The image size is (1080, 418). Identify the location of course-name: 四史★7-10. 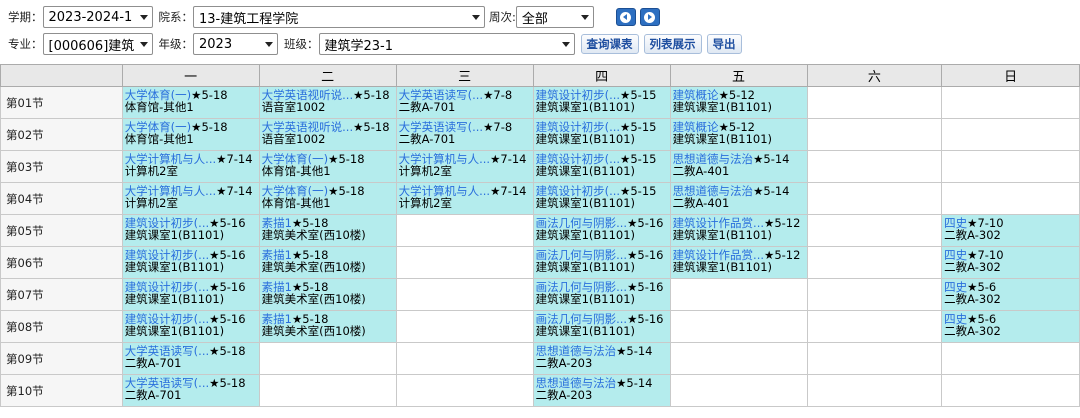
(1010, 222).